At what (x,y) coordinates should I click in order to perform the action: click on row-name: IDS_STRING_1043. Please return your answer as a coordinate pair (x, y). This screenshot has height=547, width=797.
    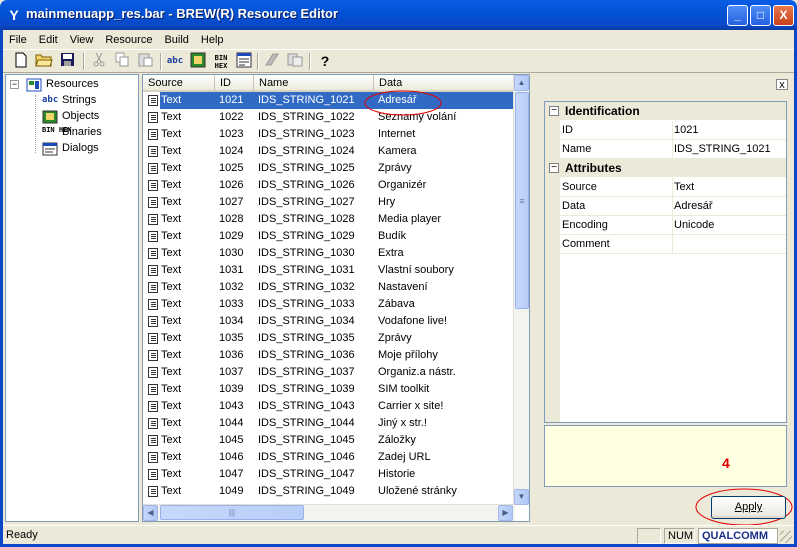
    Looking at the image, I should click on (306, 406).